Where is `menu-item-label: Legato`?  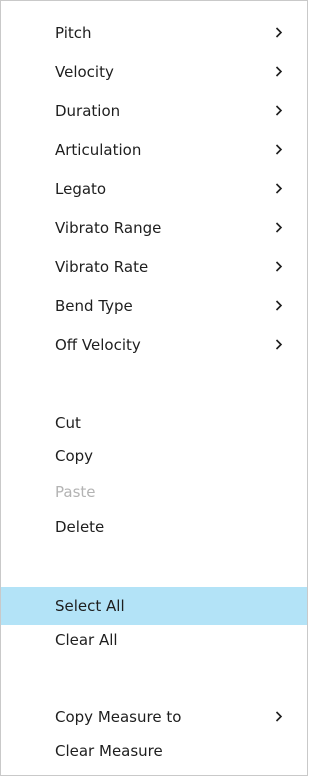 menu-item-label: Legato is located at coordinates (81, 189).